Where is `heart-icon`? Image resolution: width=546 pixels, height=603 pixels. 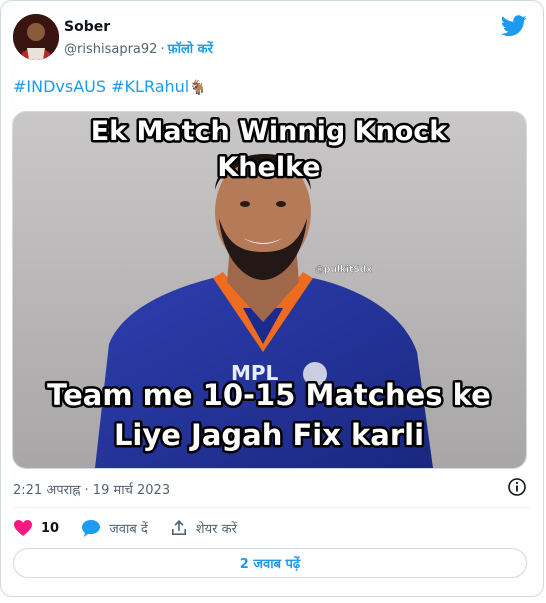 heart-icon is located at coordinates (23, 528).